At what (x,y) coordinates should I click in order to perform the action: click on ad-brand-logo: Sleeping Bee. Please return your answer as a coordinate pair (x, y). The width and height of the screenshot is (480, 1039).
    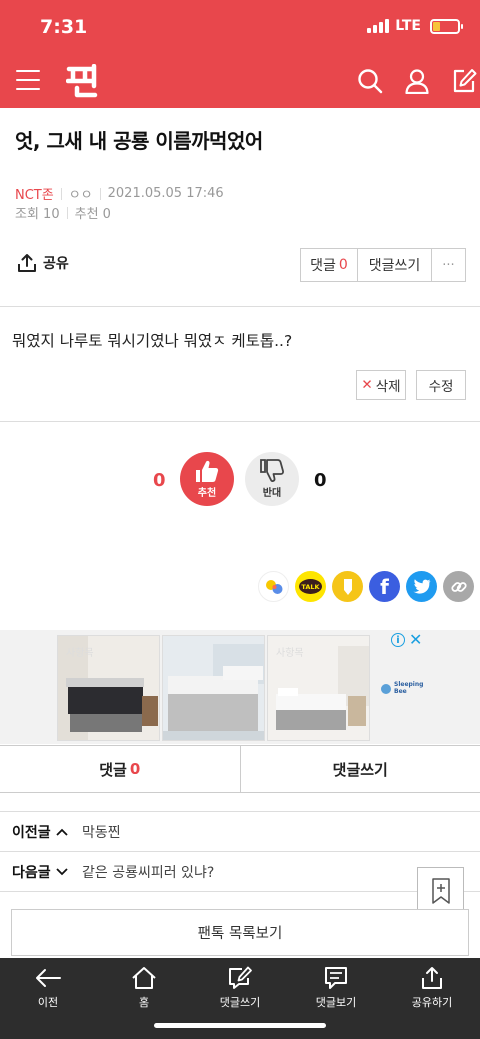
    Looking at the image, I should click on (402, 688).